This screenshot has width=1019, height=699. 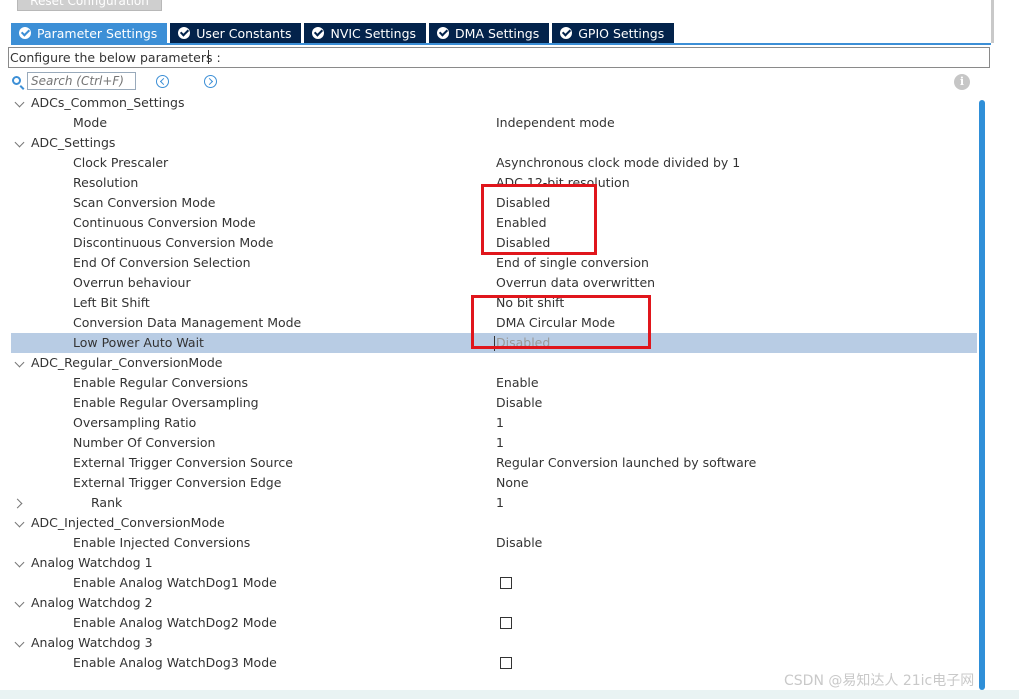 What do you see at coordinates (81, 81) in the screenshot?
I see `search-input` at bounding box center [81, 81].